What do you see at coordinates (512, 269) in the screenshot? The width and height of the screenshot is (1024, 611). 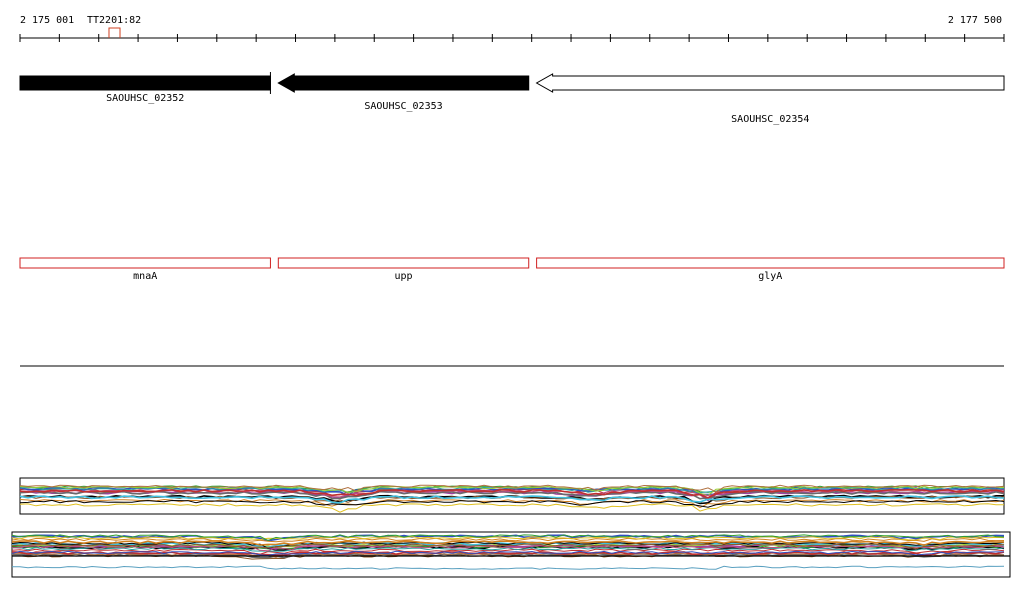 I see `feature-track: mnaA upp glyA` at bounding box center [512, 269].